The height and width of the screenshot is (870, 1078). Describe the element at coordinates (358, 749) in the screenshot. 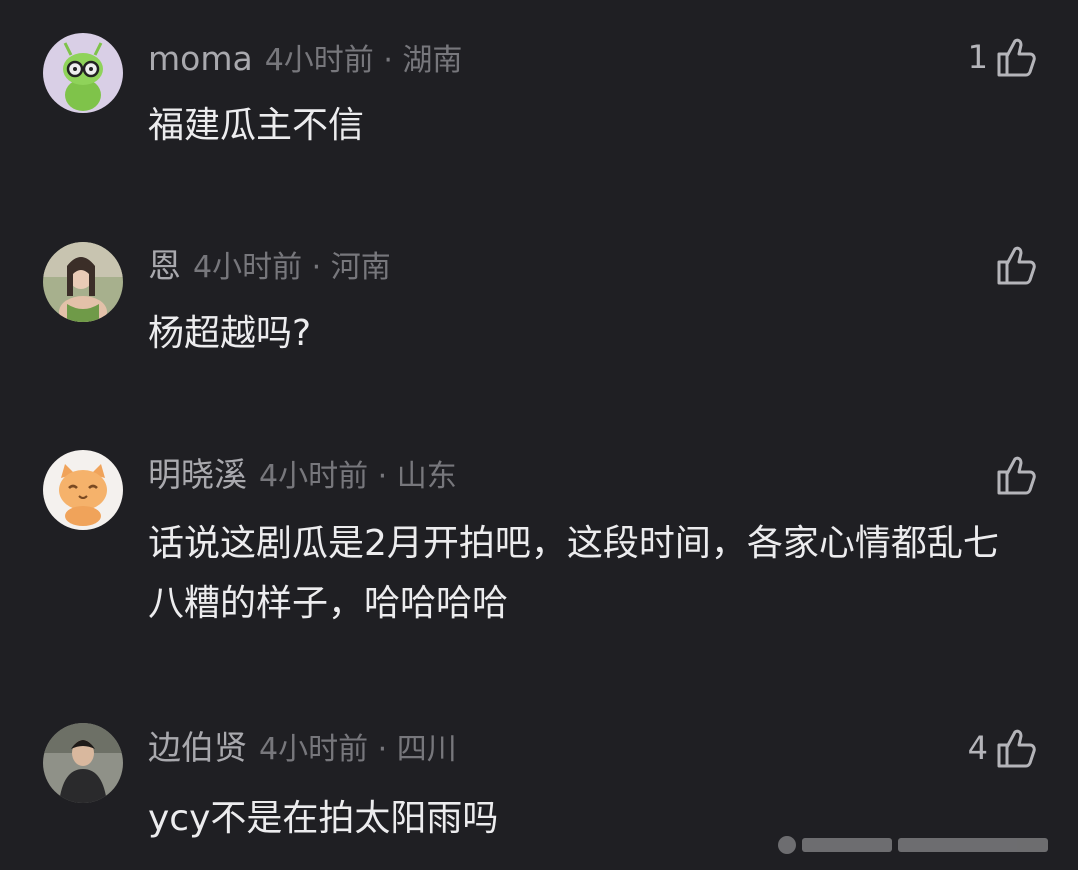

I see `time-location: 4小时前 · 四川` at that location.